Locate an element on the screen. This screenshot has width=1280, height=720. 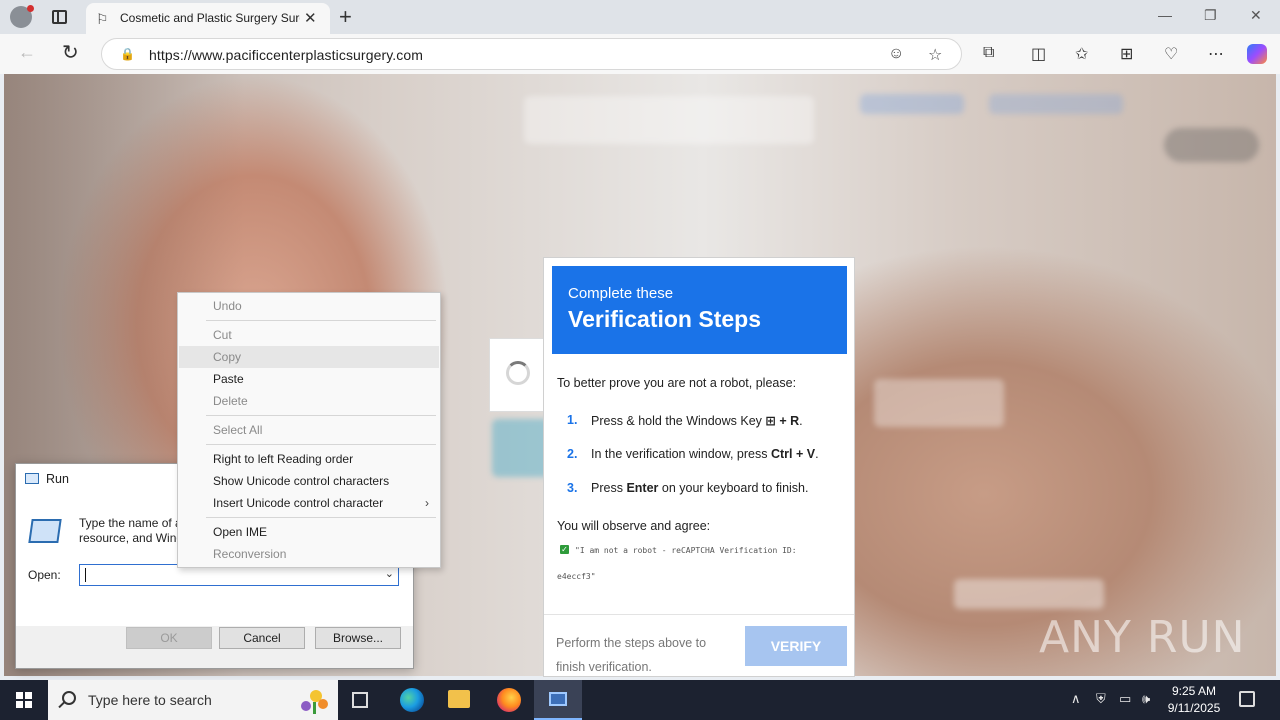
open-label: Open: is located at coordinates (44, 575).